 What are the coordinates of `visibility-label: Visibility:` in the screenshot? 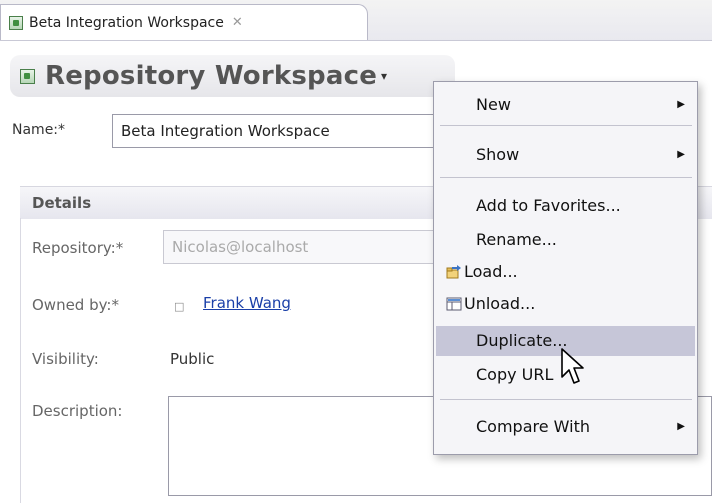 It's located at (65, 359).